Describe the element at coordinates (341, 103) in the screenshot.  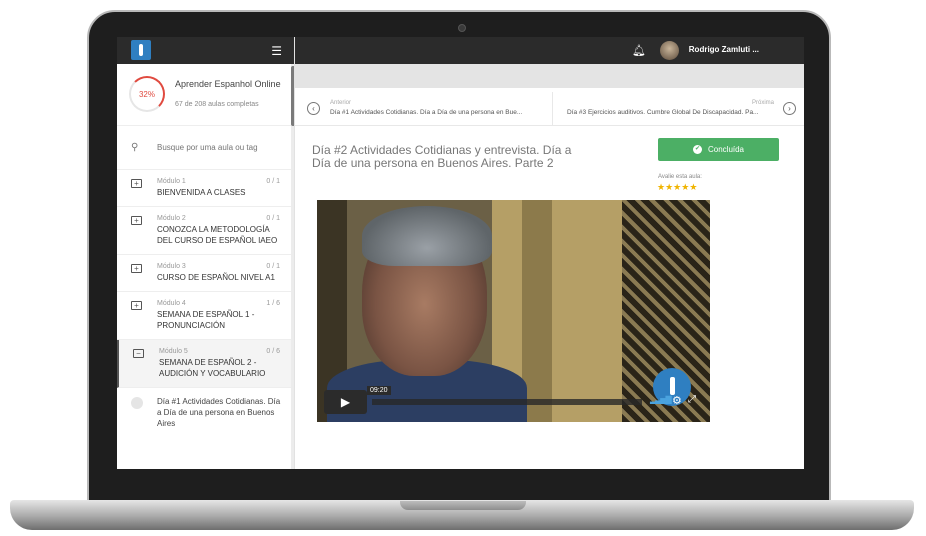
I see `previous-label: Anterior` at that location.